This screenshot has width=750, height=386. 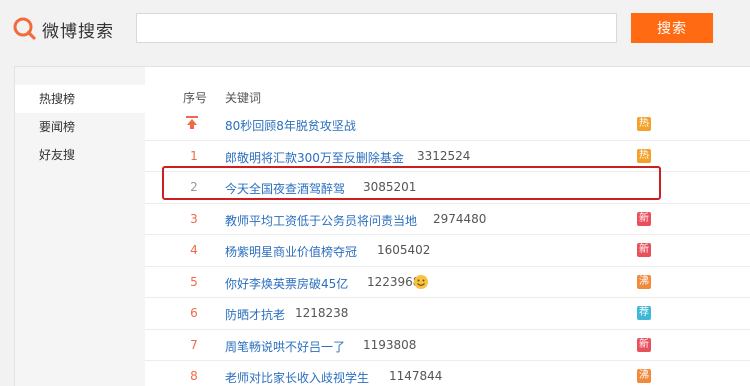 I want to click on table-row: 1 郎敬明将汇款300万至反删除基金 3312524 热, so click(x=447, y=156).